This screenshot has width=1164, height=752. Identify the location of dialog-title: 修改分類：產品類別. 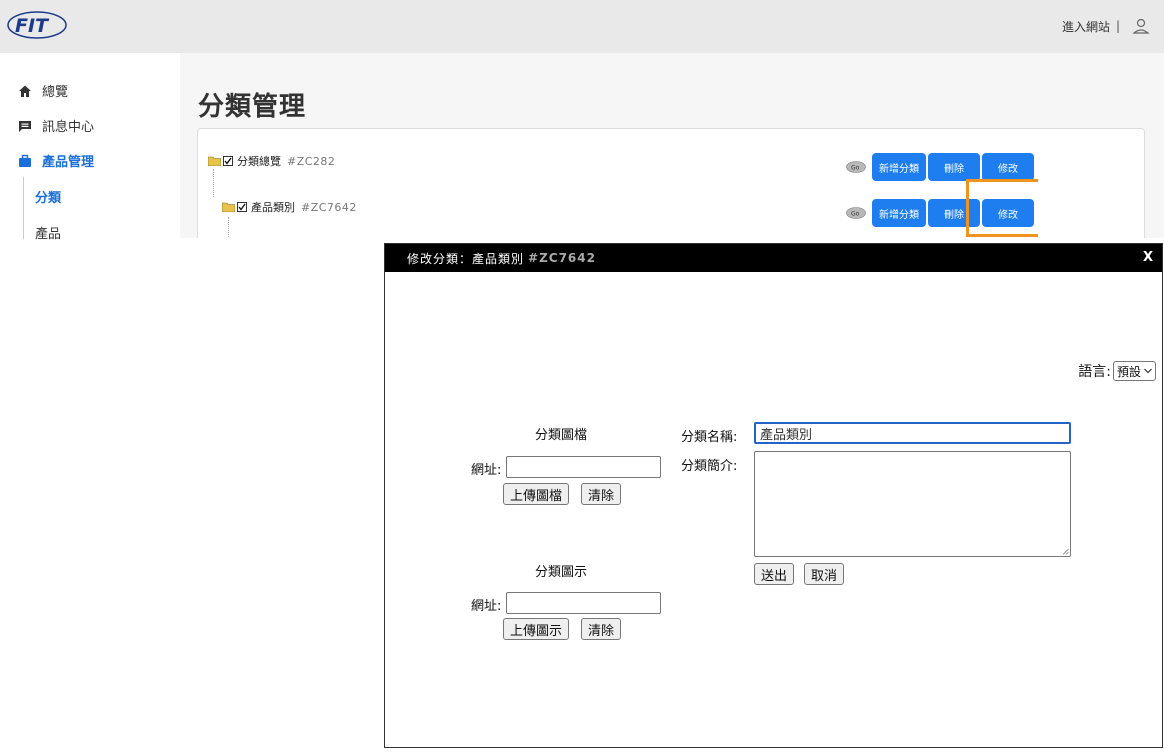
(466, 258).